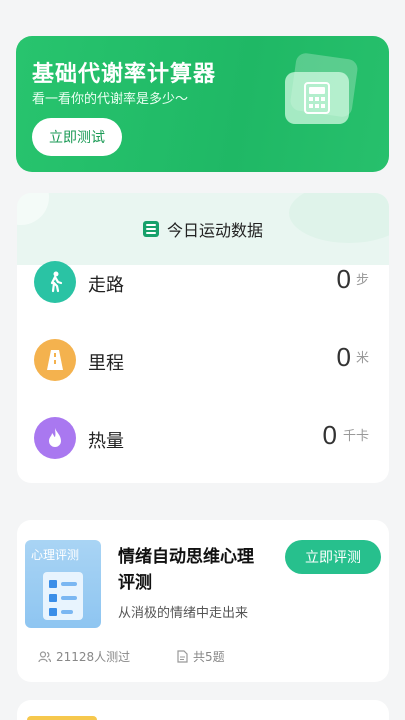 This screenshot has width=405, height=720. Describe the element at coordinates (182, 656) in the screenshot. I see `document-icon` at that location.